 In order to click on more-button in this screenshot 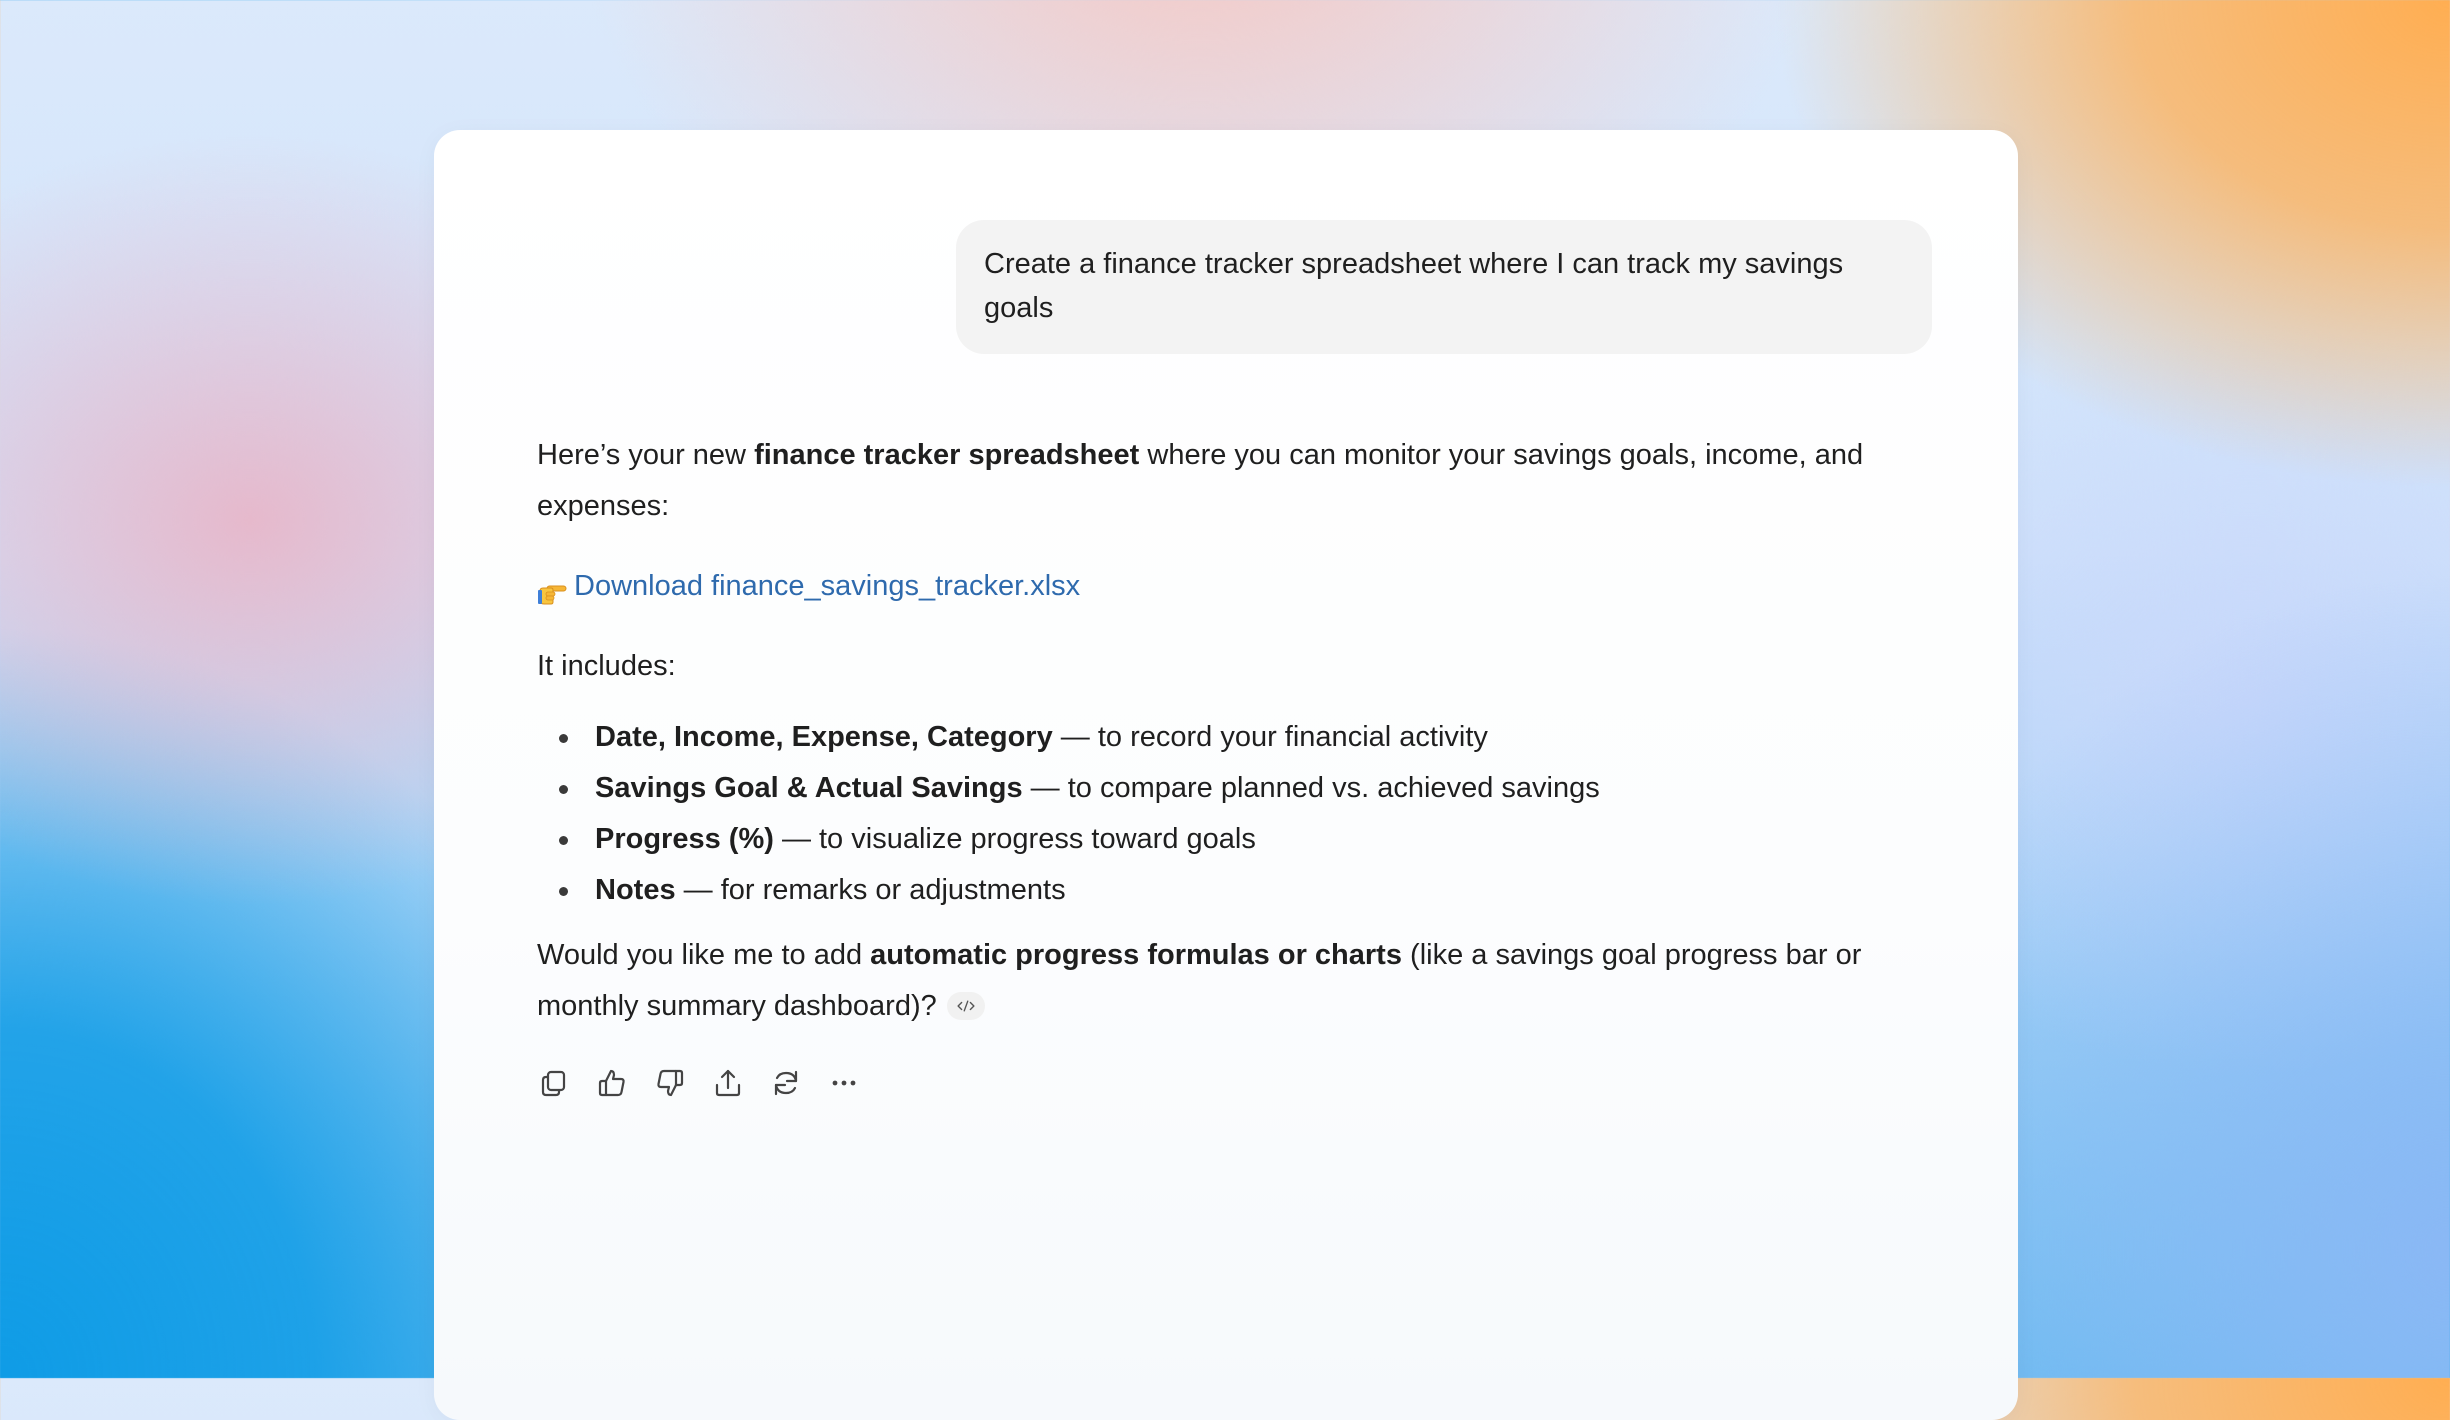, I will do `click(844, 1083)`.